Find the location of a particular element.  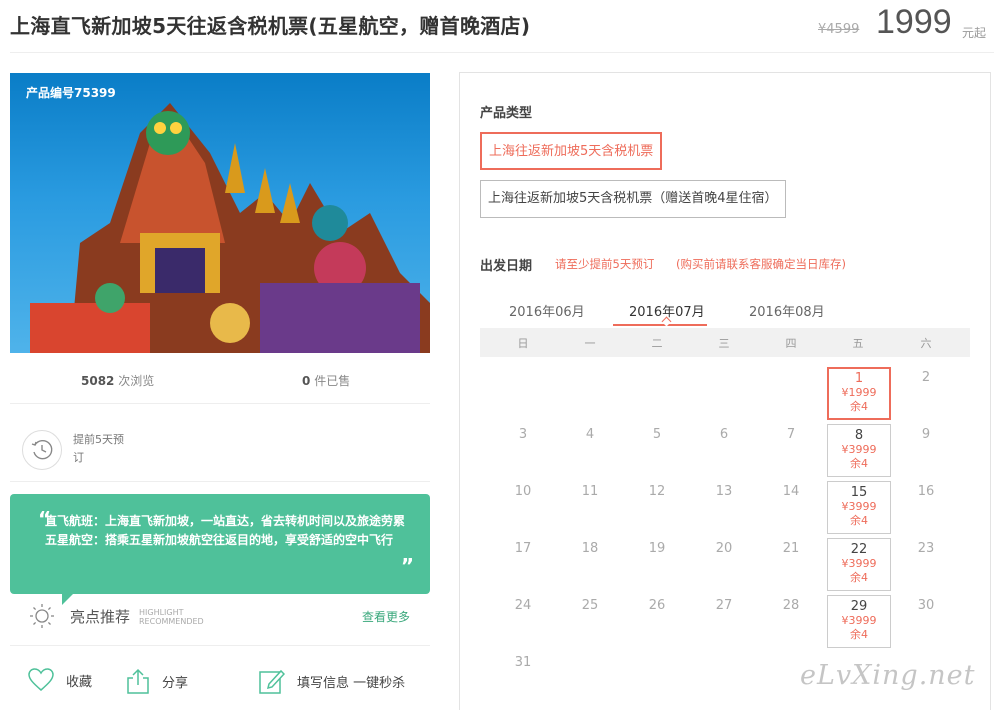

date-cell: 4 is located at coordinates (590, 434).